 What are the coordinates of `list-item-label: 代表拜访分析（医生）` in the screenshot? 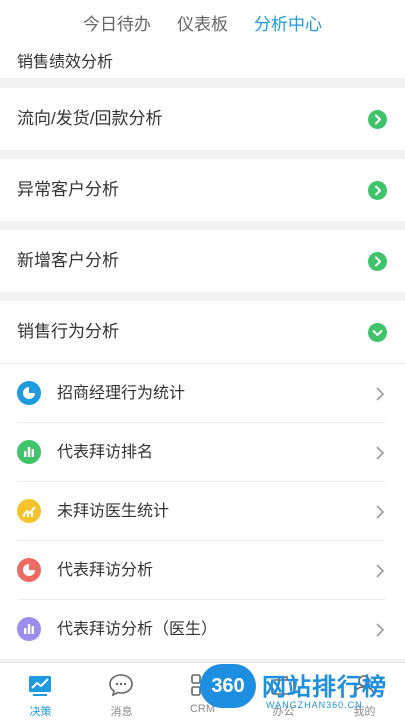 It's located at (137, 629).